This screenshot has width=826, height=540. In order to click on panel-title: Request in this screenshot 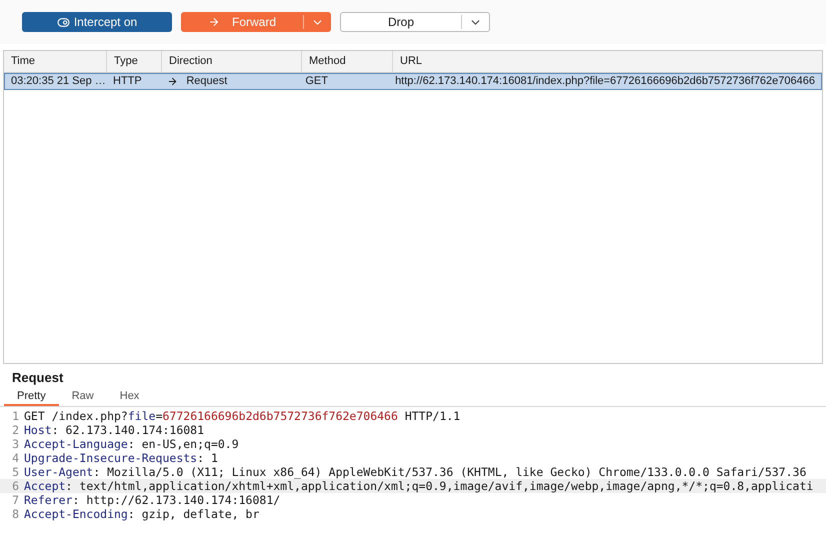, I will do `click(38, 377)`.